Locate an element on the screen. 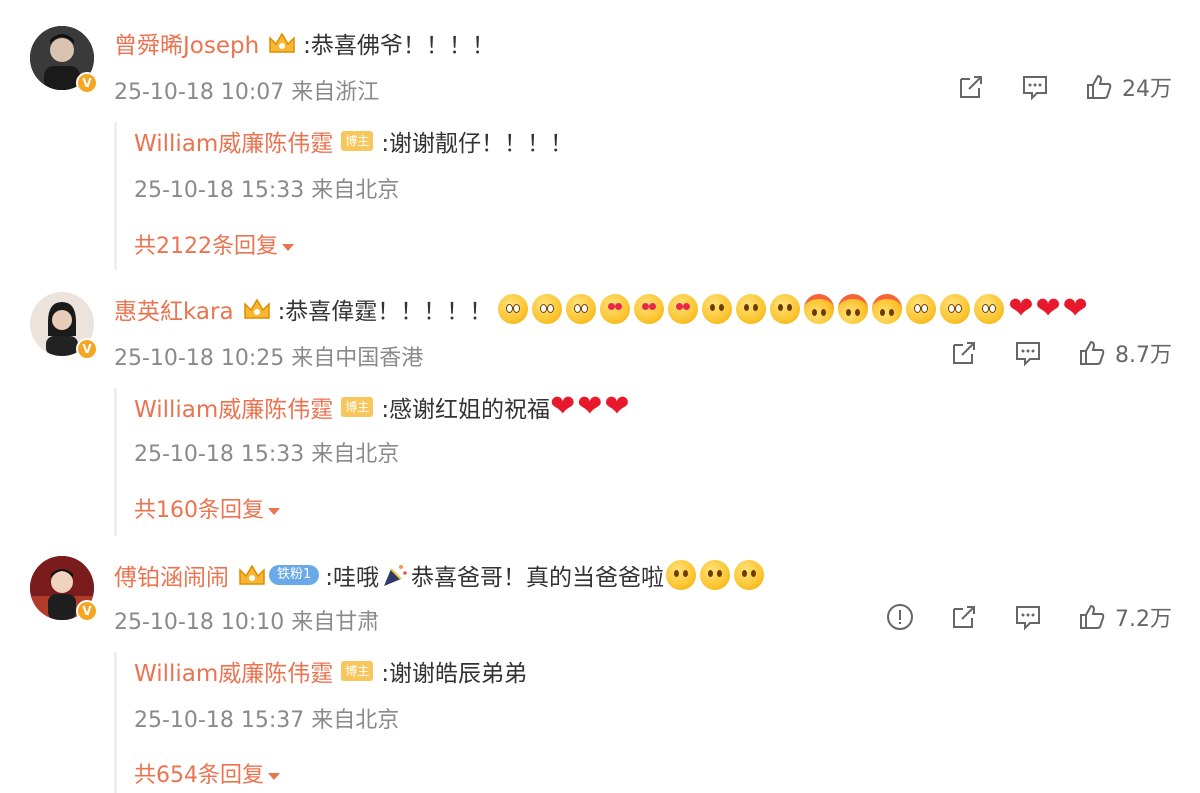 The height and width of the screenshot is (793, 1200). emoji-row is located at coordinates (717, 575).